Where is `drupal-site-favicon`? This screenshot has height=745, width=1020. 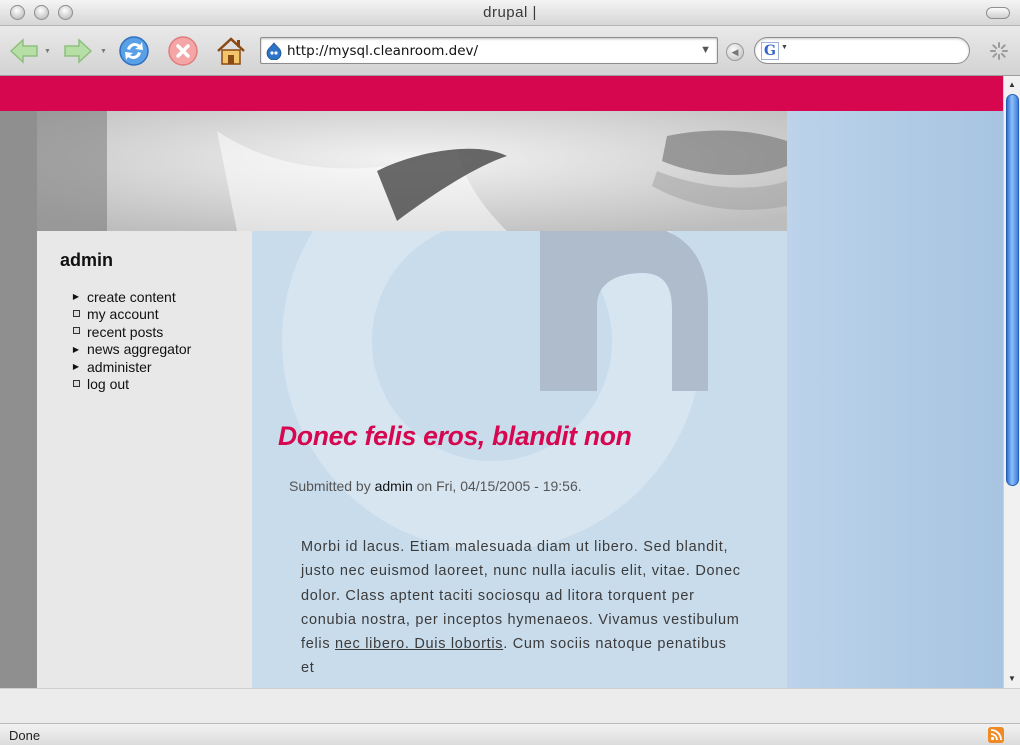
drupal-site-favicon is located at coordinates (274, 51).